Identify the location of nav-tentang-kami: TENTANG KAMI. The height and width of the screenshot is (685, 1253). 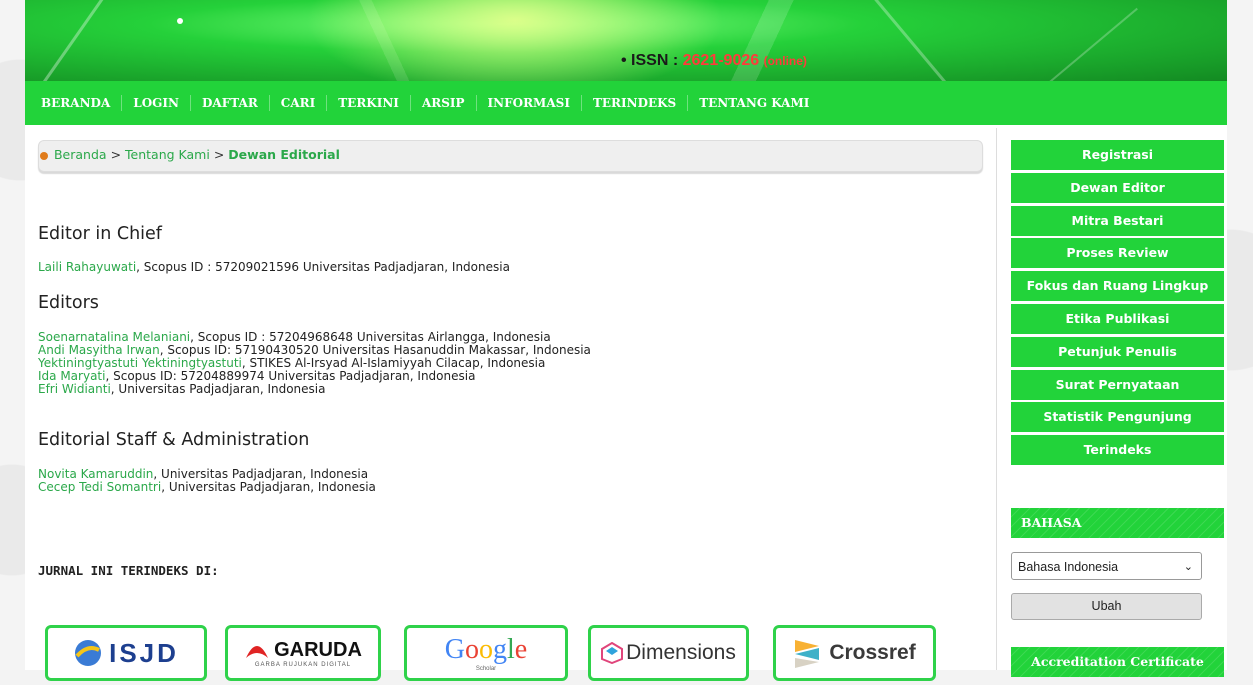
(754, 103).